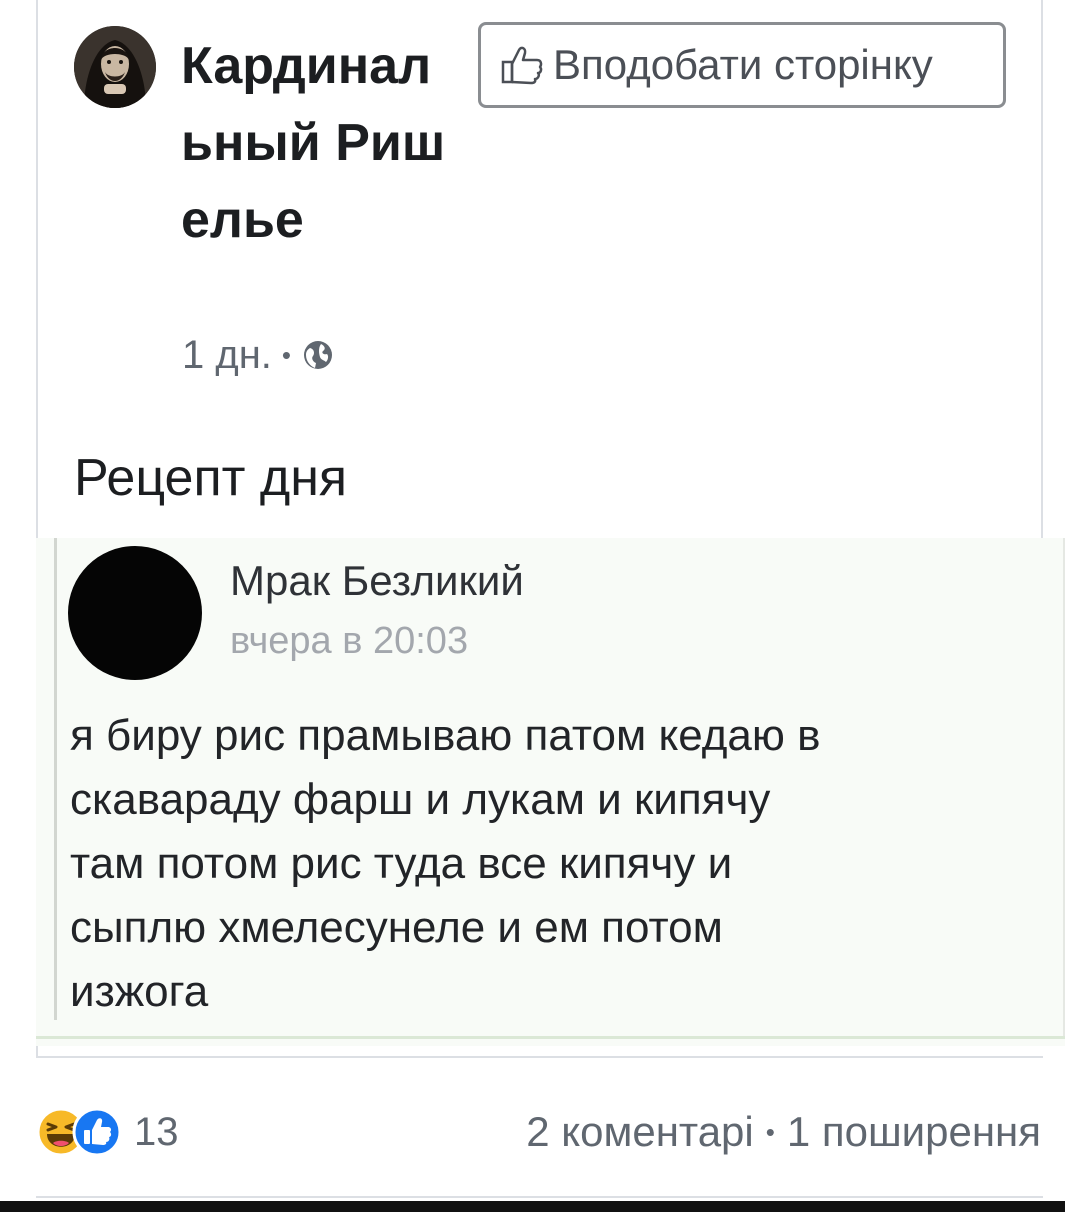 This screenshot has height=1212, width=1065. Describe the element at coordinates (139, 991) in the screenshot. I see `comment-line: изжога` at that location.